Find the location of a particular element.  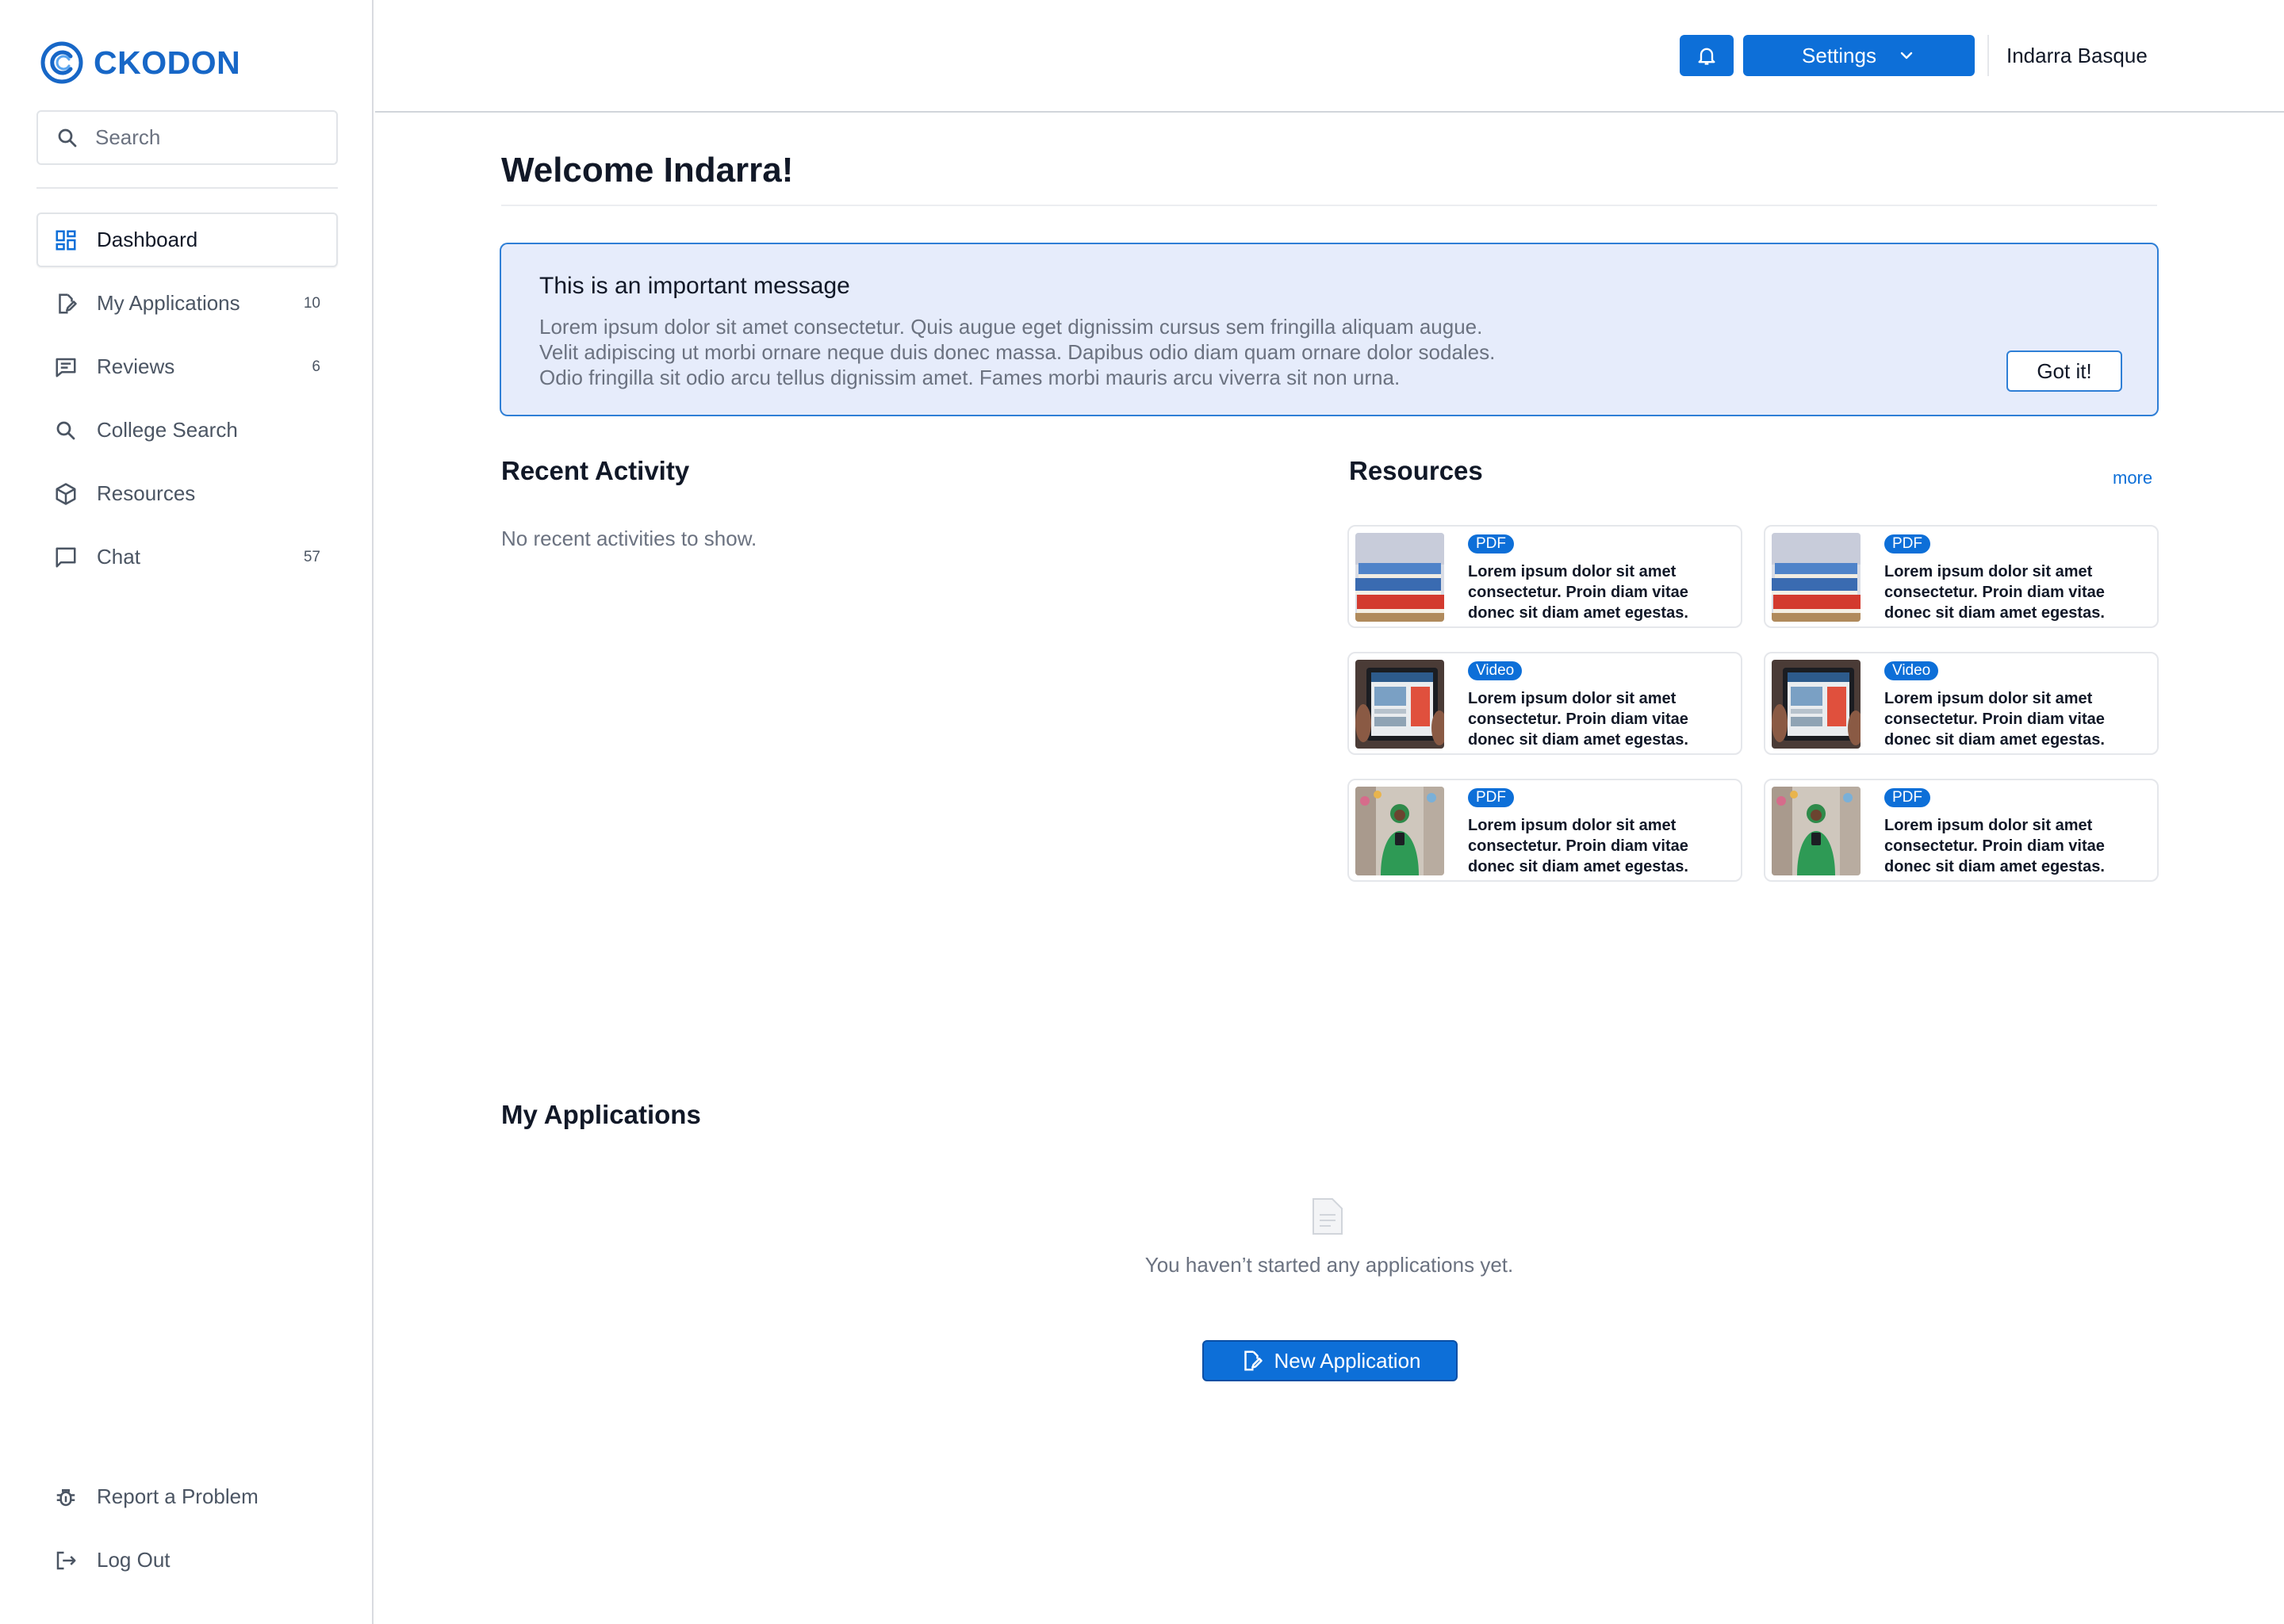

sidebar-item-label: Resources is located at coordinates (146, 493).